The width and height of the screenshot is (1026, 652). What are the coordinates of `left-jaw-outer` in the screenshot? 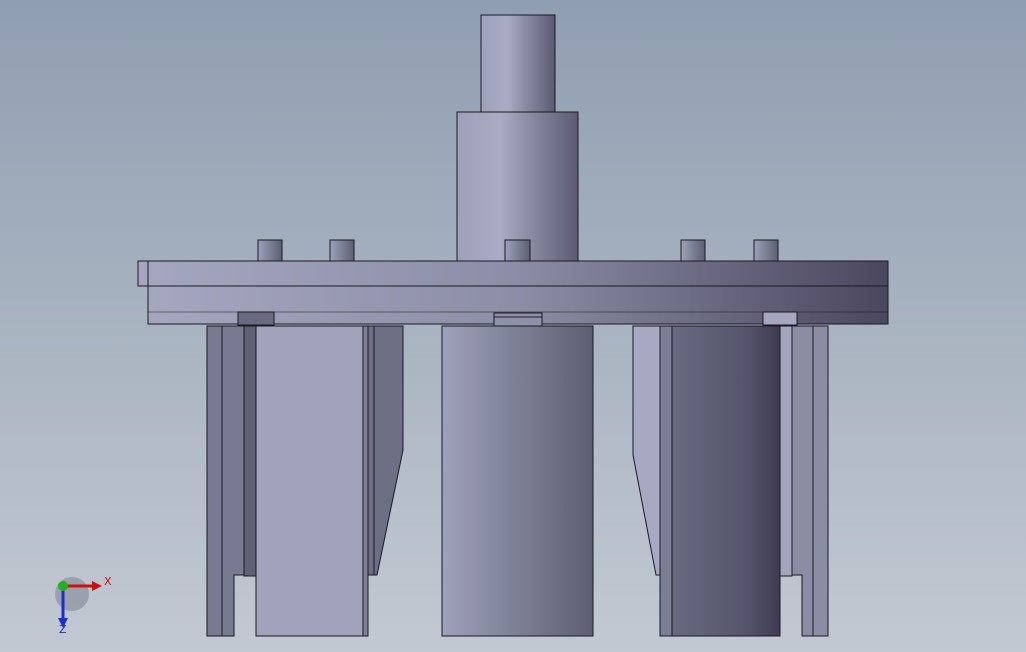 It's located at (225, 481).